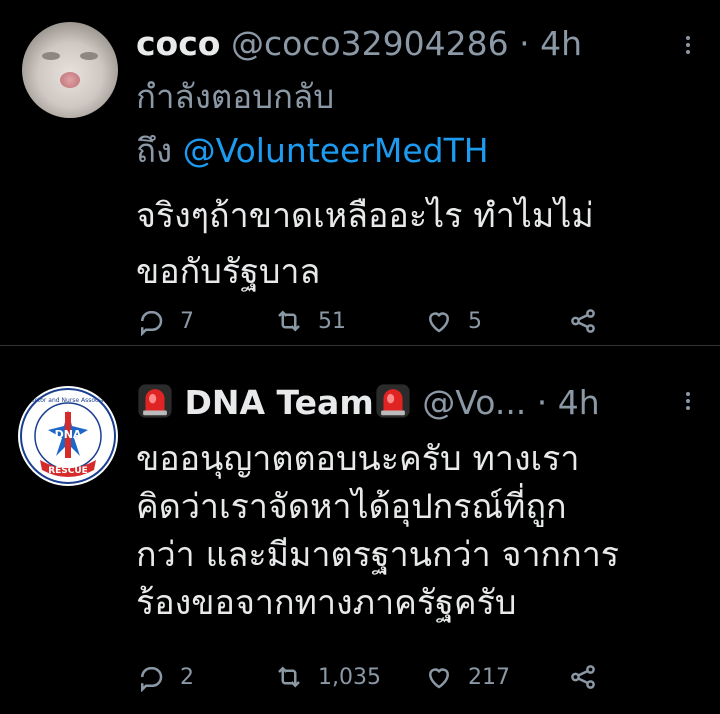 This screenshot has width=720, height=714. I want to click on like-count: 5, so click(475, 321).